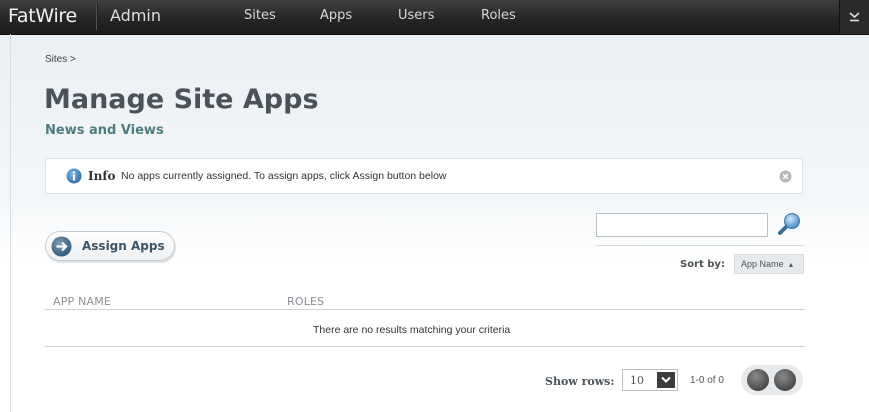 This screenshot has width=869, height=412. What do you see at coordinates (762, 264) in the screenshot?
I see `sort-value: App Name` at bounding box center [762, 264].